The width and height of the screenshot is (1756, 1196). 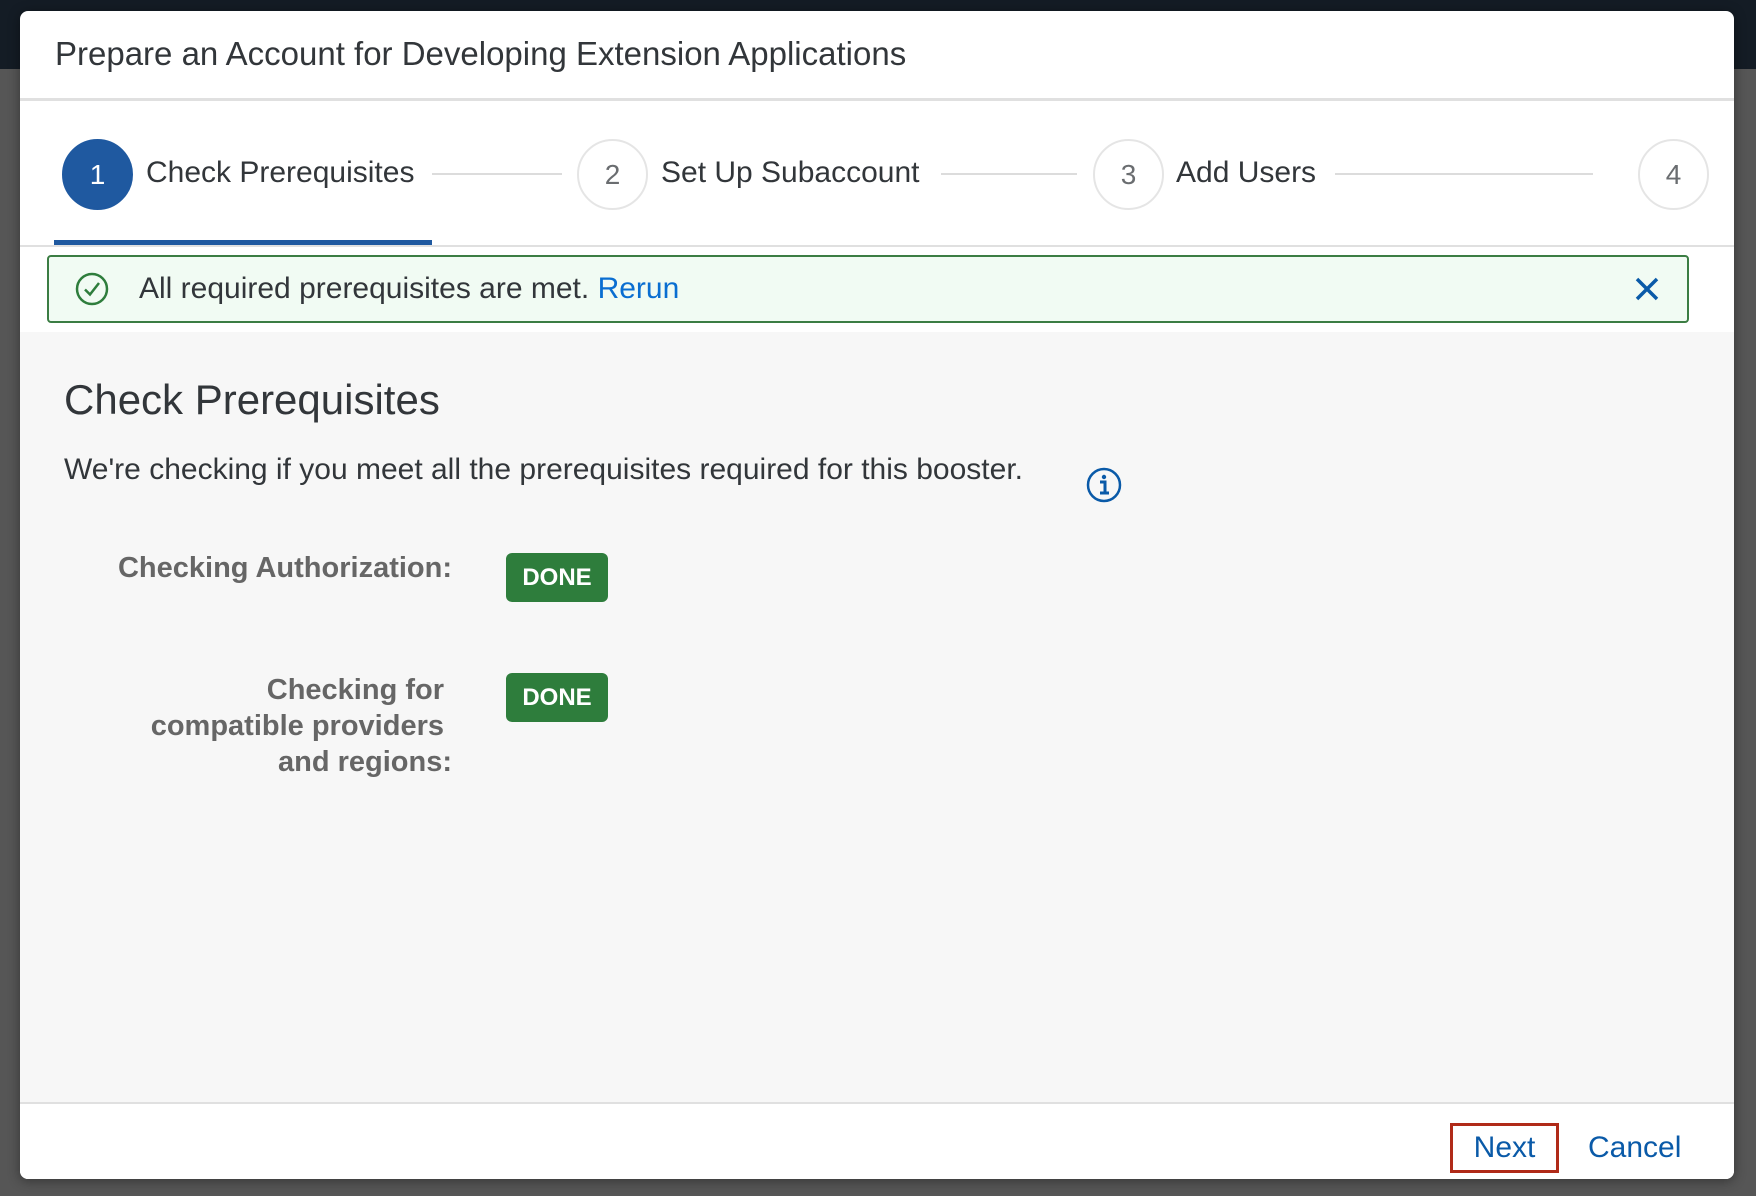 What do you see at coordinates (280, 173) in the screenshot?
I see `step-1-label: Check Prerequisites` at bounding box center [280, 173].